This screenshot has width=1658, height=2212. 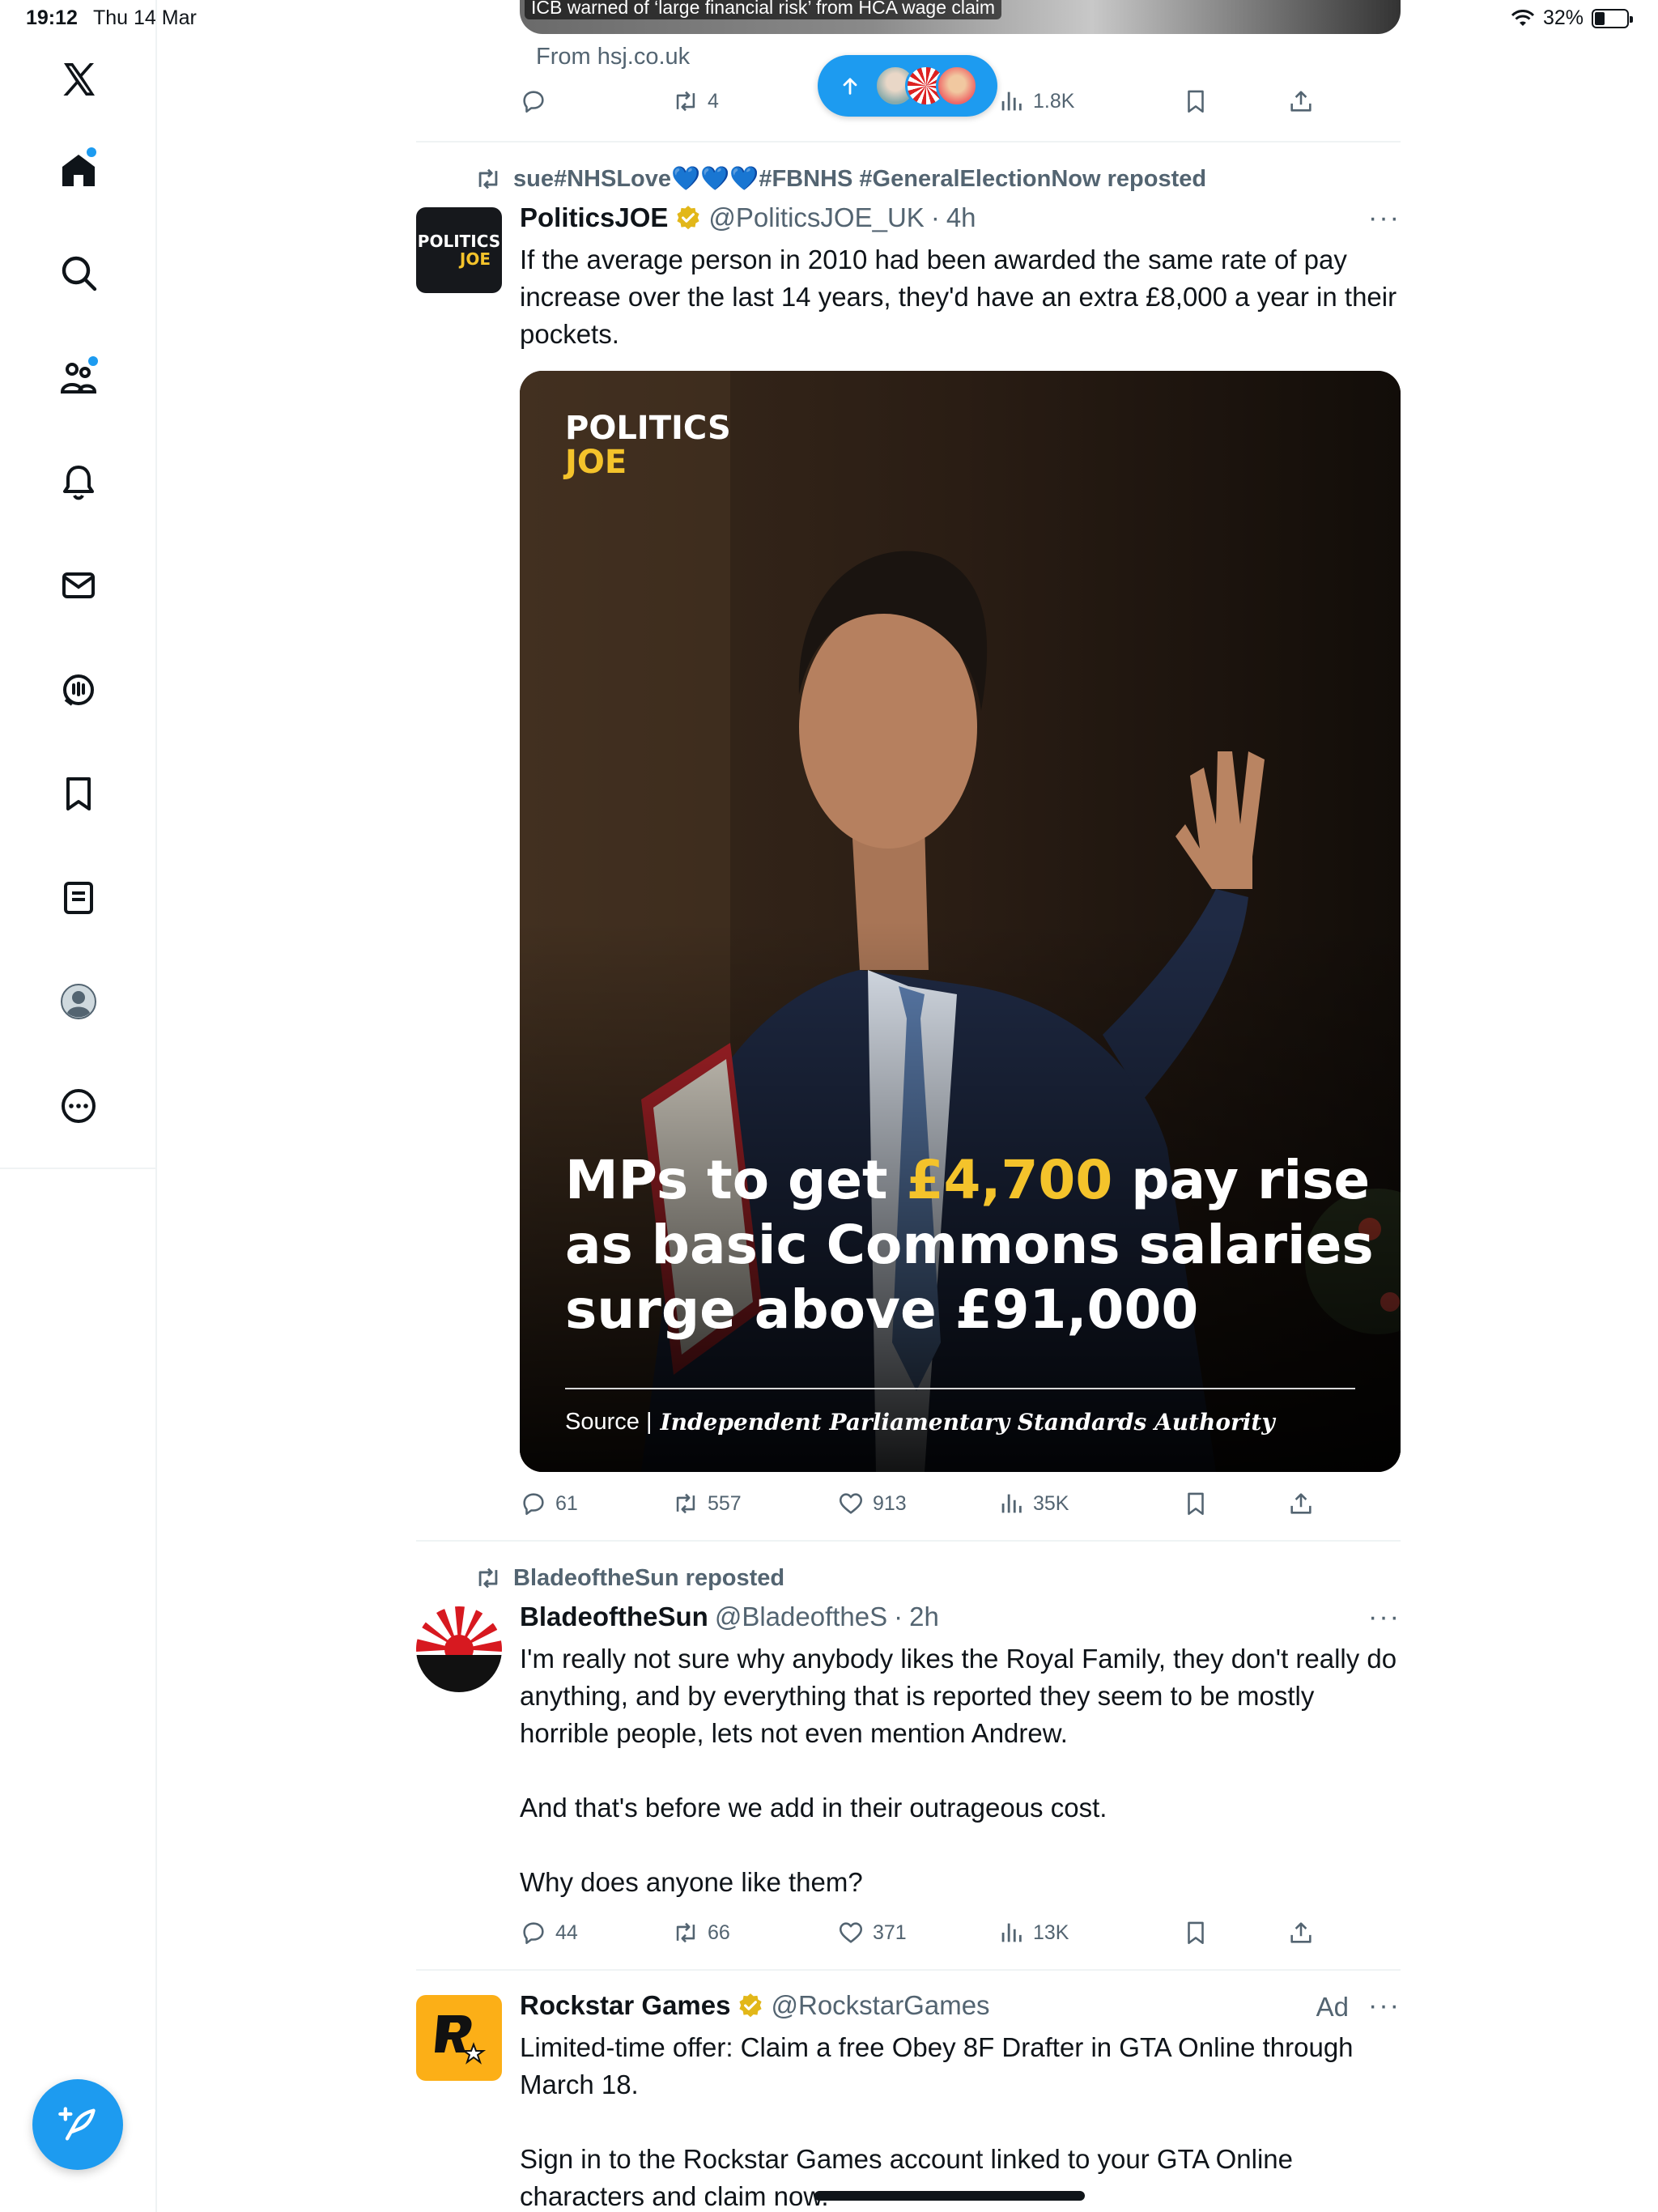 What do you see at coordinates (78, 1169) in the screenshot?
I see `sidebar-divider` at bounding box center [78, 1169].